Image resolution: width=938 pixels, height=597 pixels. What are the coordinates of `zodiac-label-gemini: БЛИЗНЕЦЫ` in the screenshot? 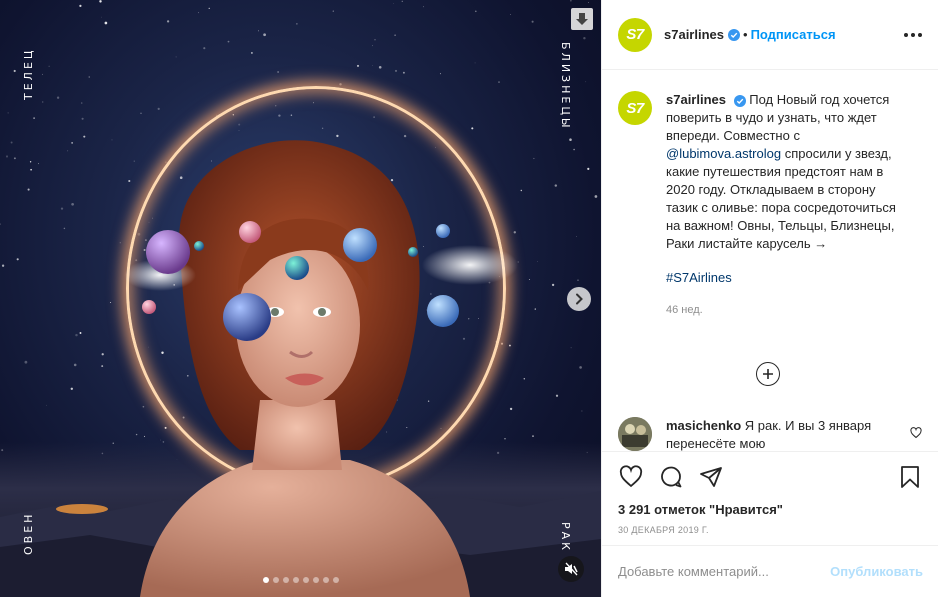 It's located at (565, 86).